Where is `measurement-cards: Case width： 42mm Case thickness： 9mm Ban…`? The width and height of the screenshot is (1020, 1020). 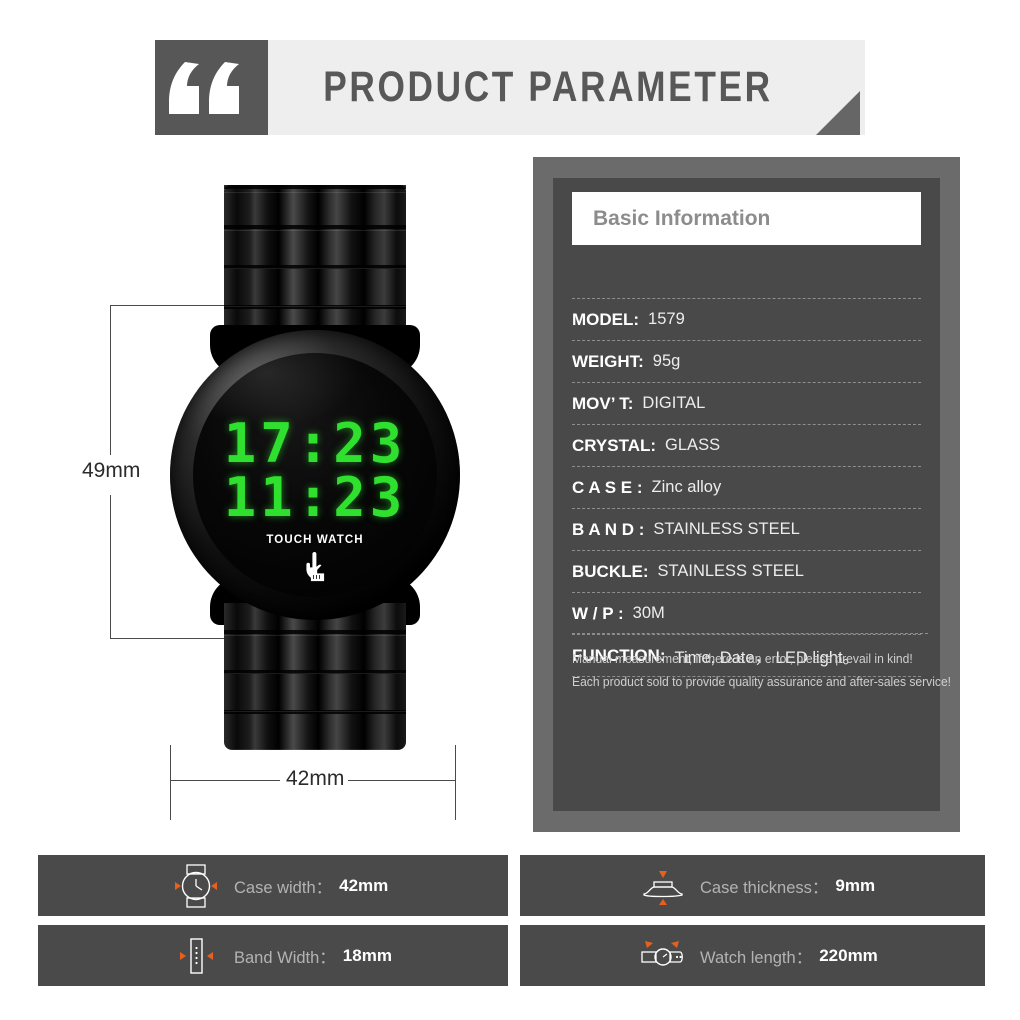 measurement-cards: Case width： 42mm Case thickness： 9mm Ban… is located at coordinates (511, 920).